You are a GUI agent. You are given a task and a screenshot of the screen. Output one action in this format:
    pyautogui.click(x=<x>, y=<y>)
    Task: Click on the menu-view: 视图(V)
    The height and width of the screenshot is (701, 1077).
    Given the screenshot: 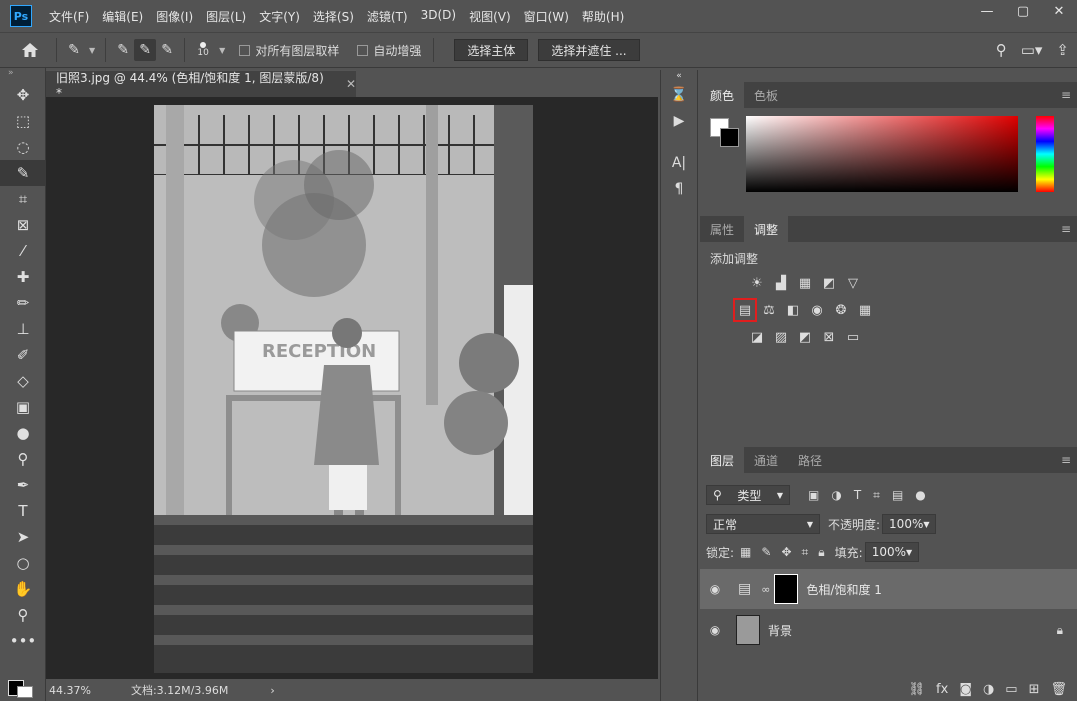 What is the action you would take?
    pyautogui.click(x=490, y=16)
    